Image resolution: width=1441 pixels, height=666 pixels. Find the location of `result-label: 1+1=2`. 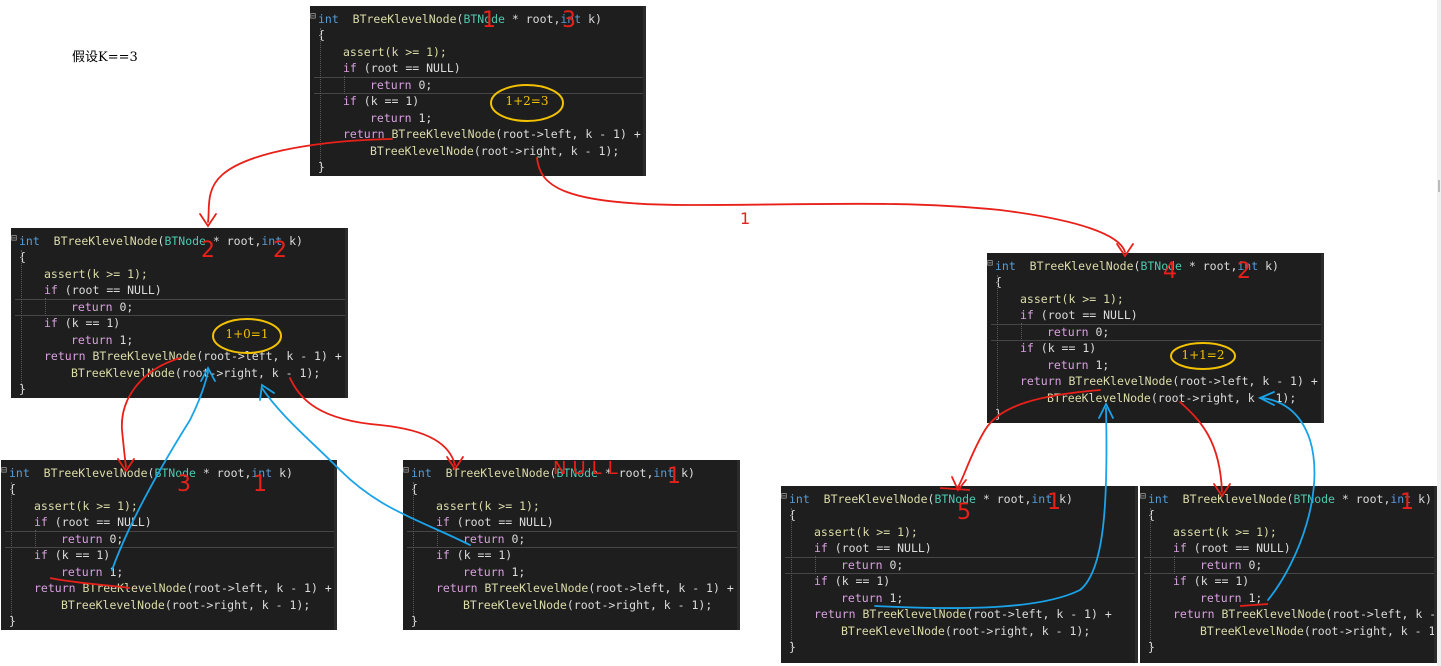

result-label: 1+1=2 is located at coordinates (1203, 355).